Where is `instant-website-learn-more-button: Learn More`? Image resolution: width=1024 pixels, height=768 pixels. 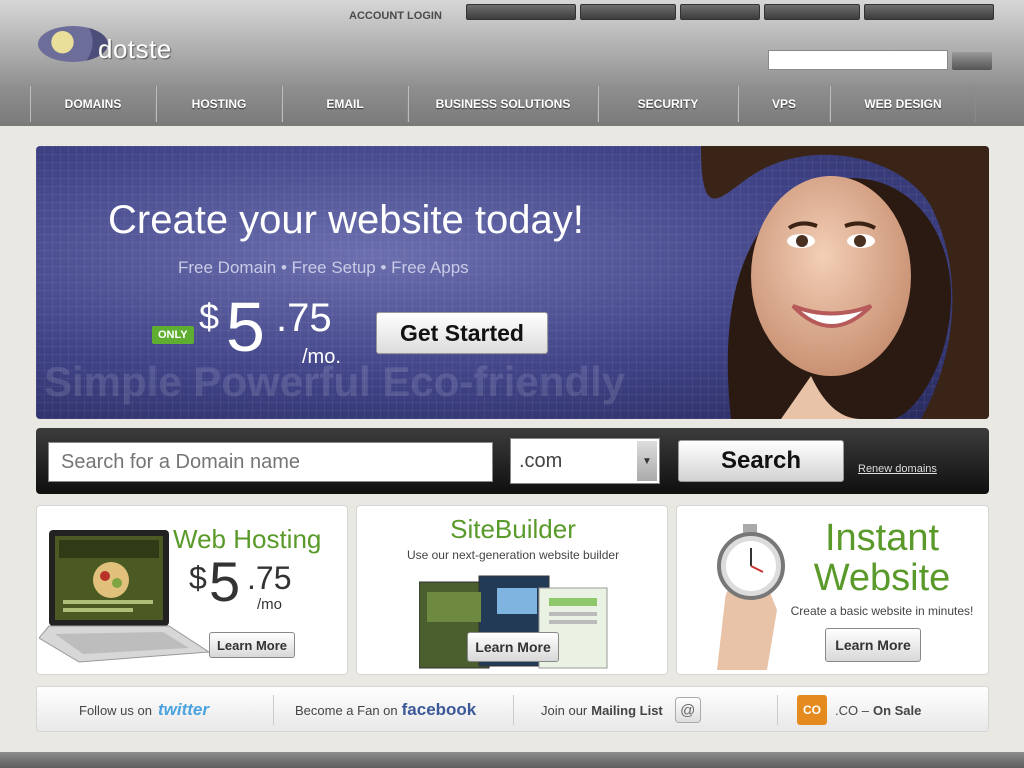
instant-website-learn-more-button: Learn More is located at coordinates (873, 645).